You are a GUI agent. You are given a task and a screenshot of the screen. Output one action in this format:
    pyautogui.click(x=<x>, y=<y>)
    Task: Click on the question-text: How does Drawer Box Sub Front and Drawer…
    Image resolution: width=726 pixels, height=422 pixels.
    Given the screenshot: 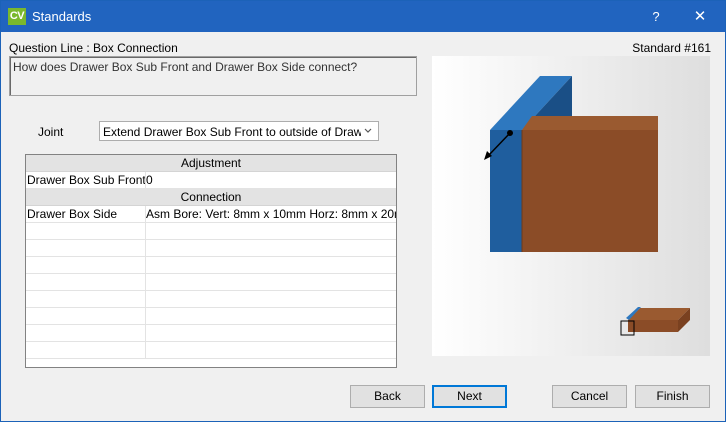 What is the action you would take?
    pyautogui.click(x=185, y=67)
    